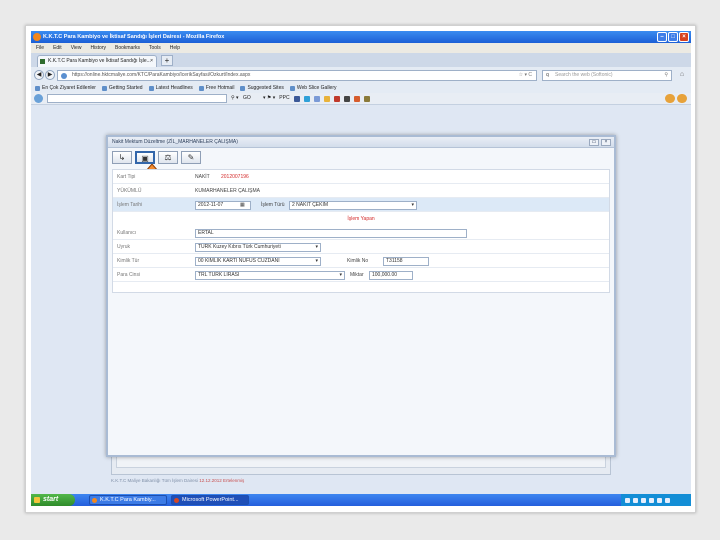  I want to click on dialog-close-button: ×, so click(606, 142).